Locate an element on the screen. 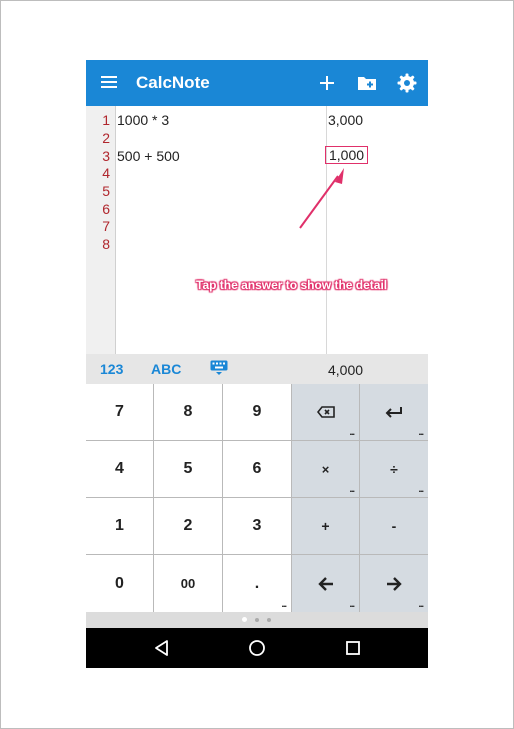 The image size is (514, 729). home-icon is located at coordinates (257, 648).